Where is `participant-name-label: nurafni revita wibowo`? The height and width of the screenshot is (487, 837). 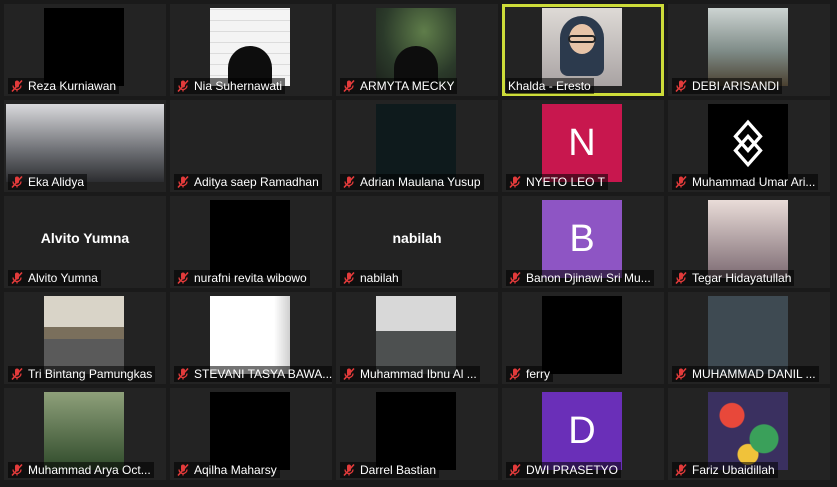
participant-name-label: nurafni revita wibowo is located at coordinates (242, 278).